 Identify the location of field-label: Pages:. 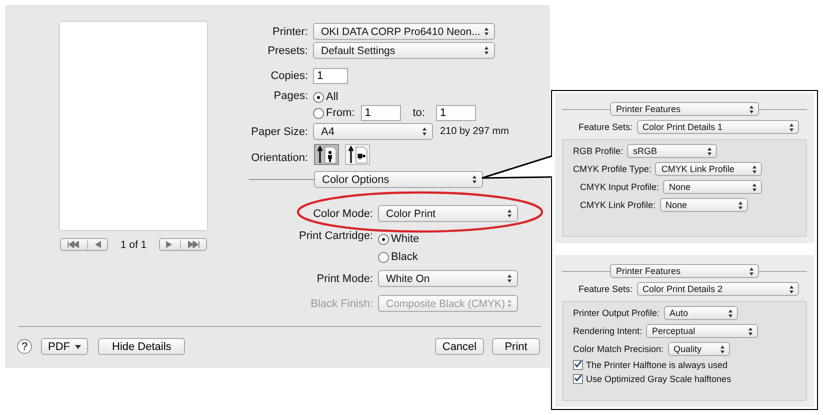
(290, 95).